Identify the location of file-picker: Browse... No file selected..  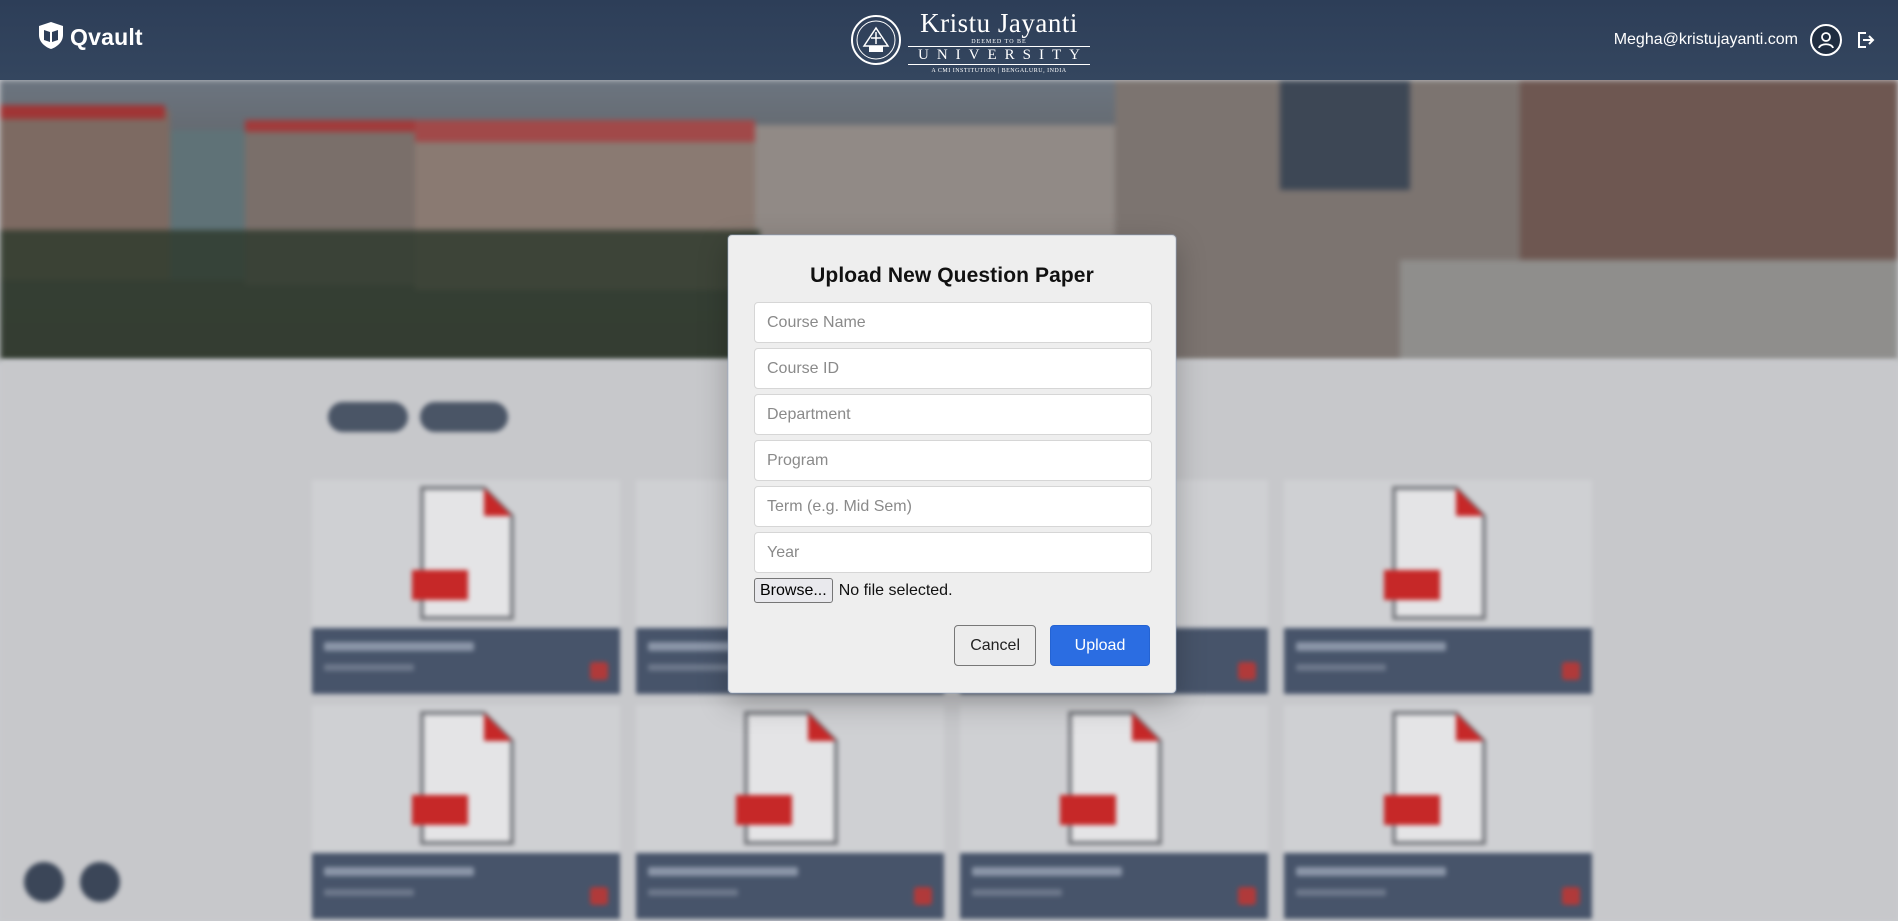
(952, 590).